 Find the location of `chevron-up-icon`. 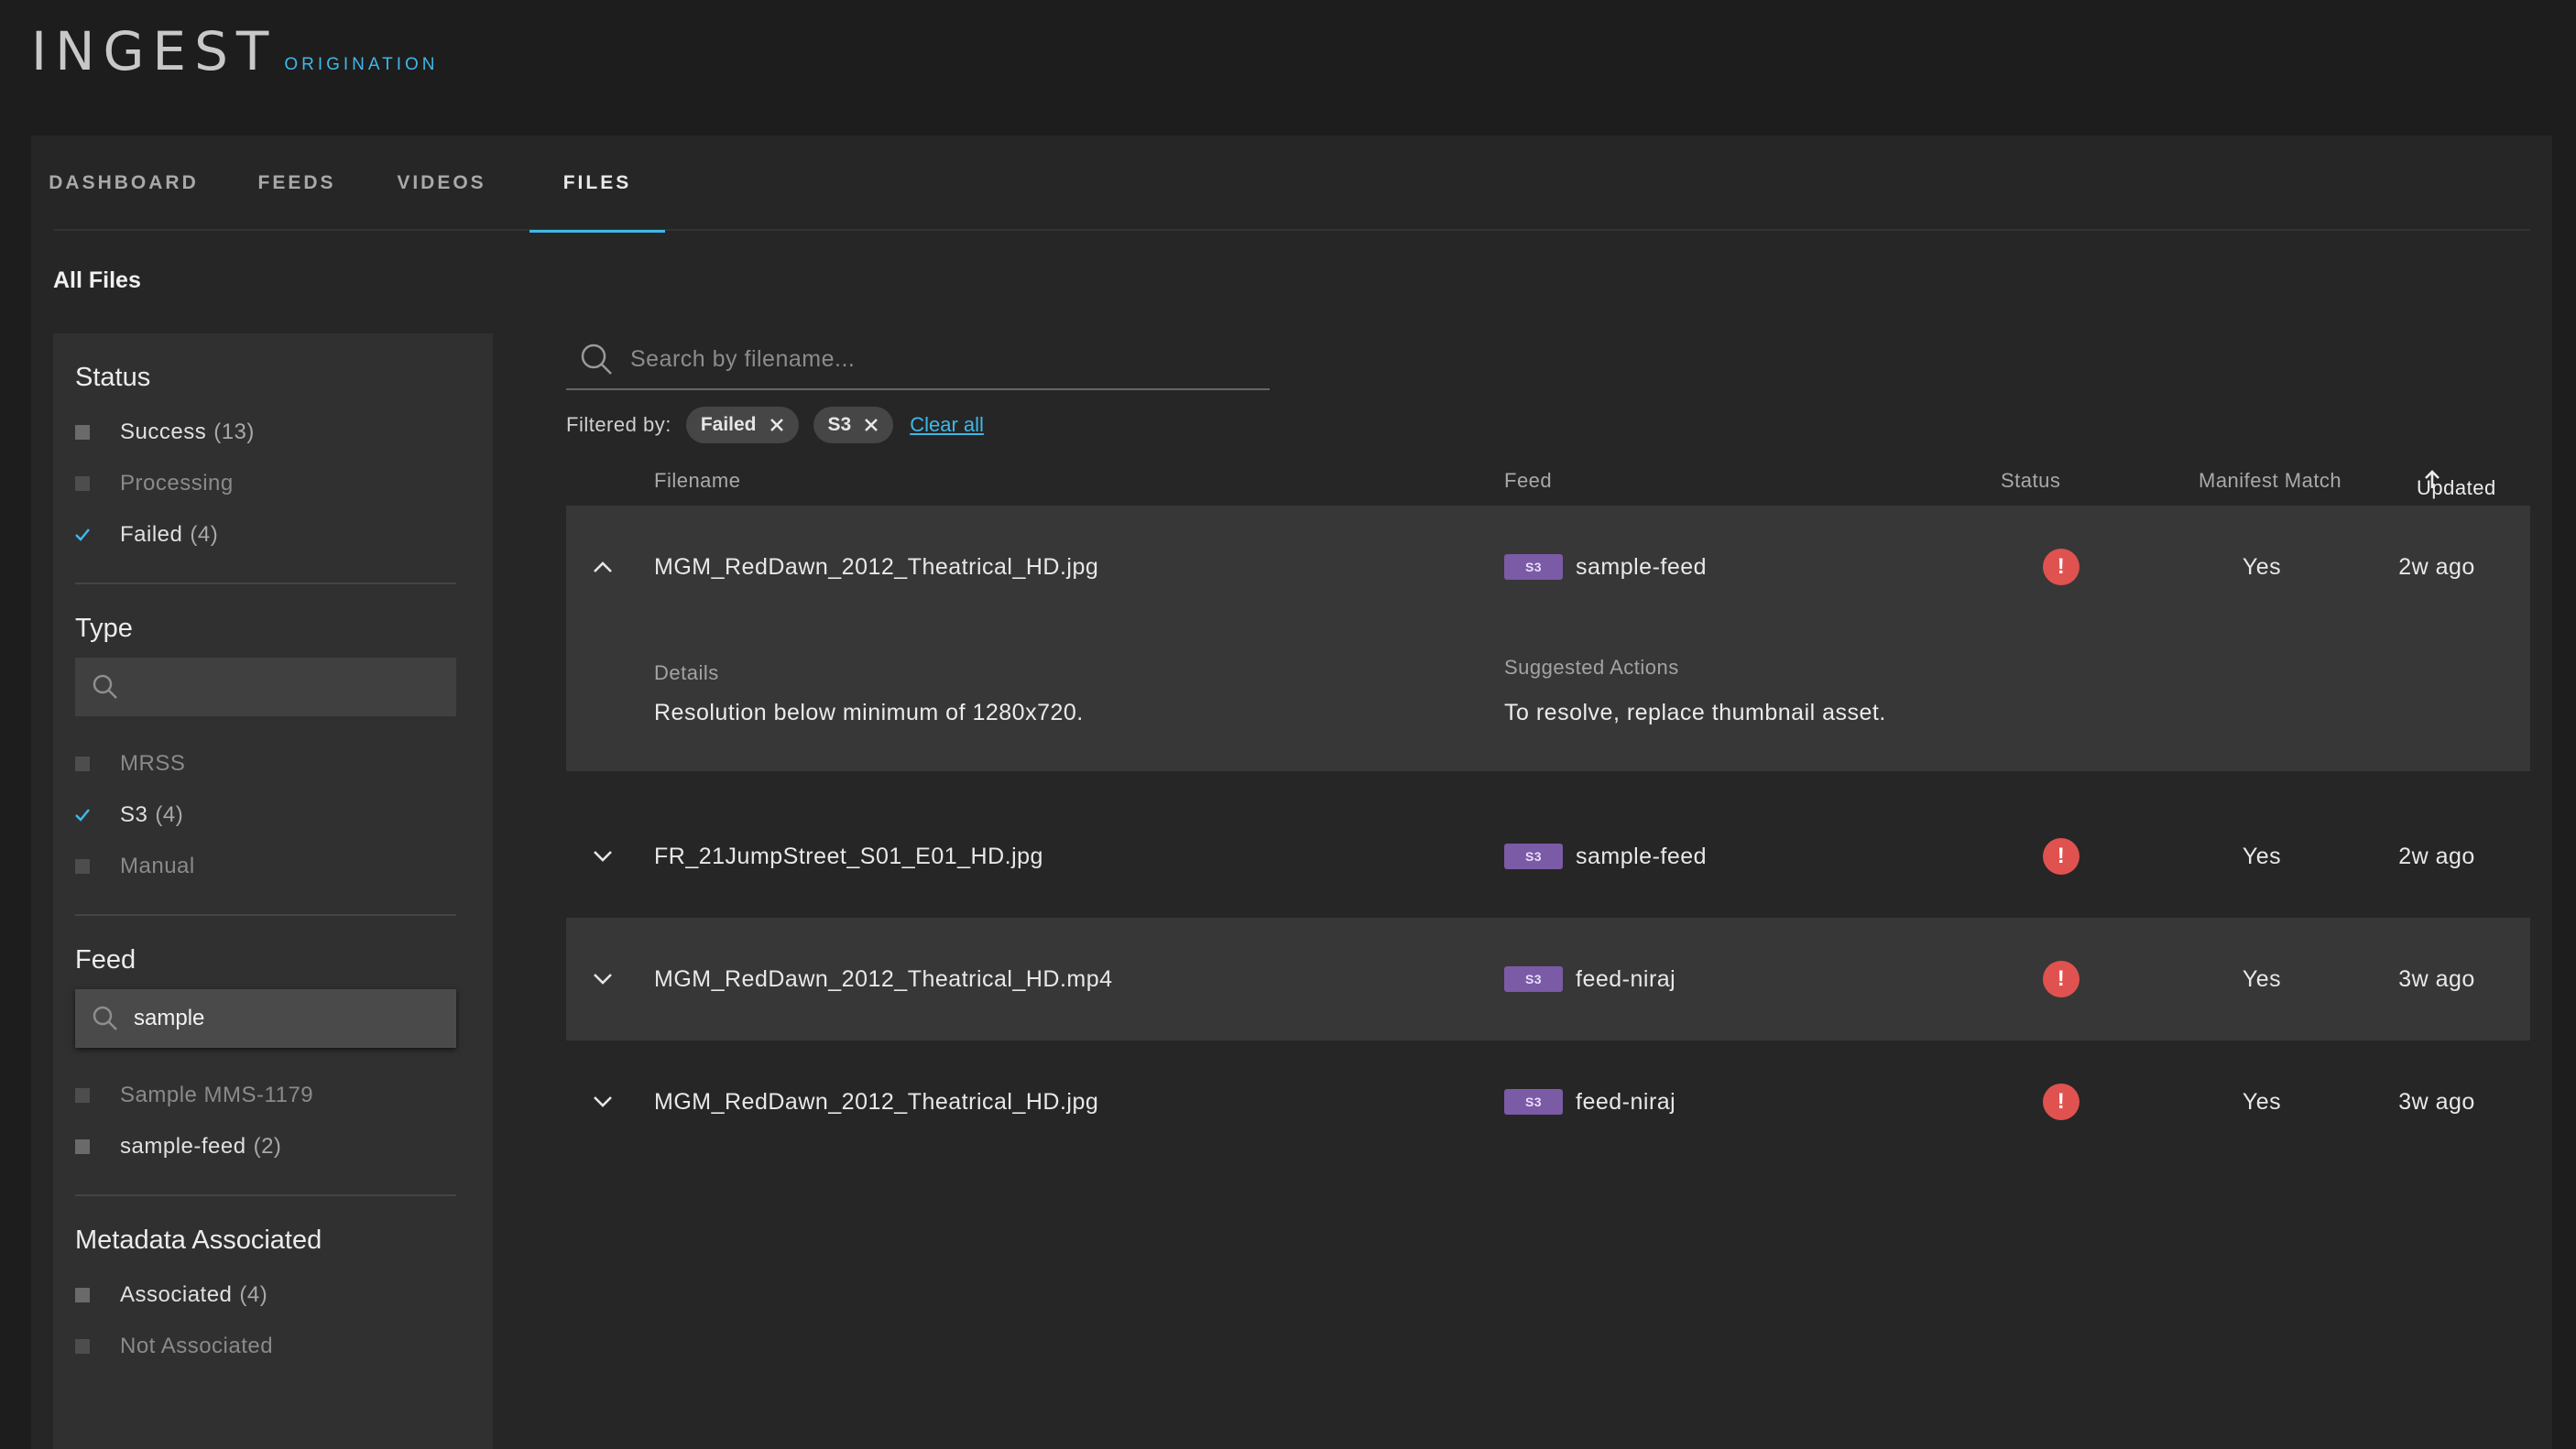

chevron-up-icon is located at coordinates (602, 567).